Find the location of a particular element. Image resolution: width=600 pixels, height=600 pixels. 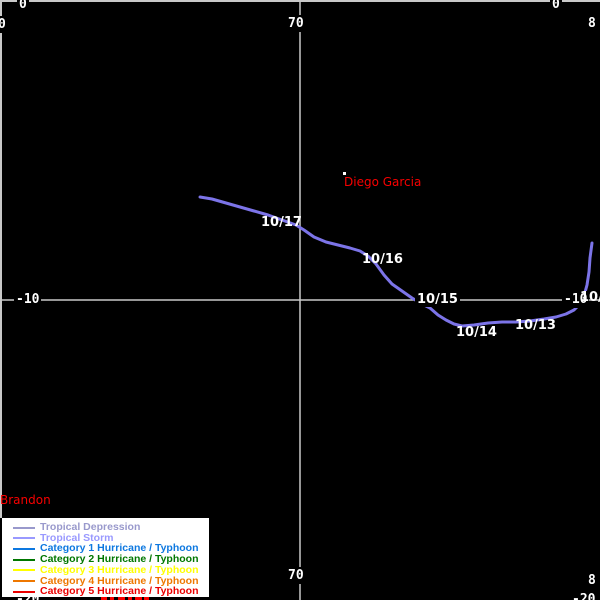

track-date-label: 10/16 is located at coordinates (382, 259).